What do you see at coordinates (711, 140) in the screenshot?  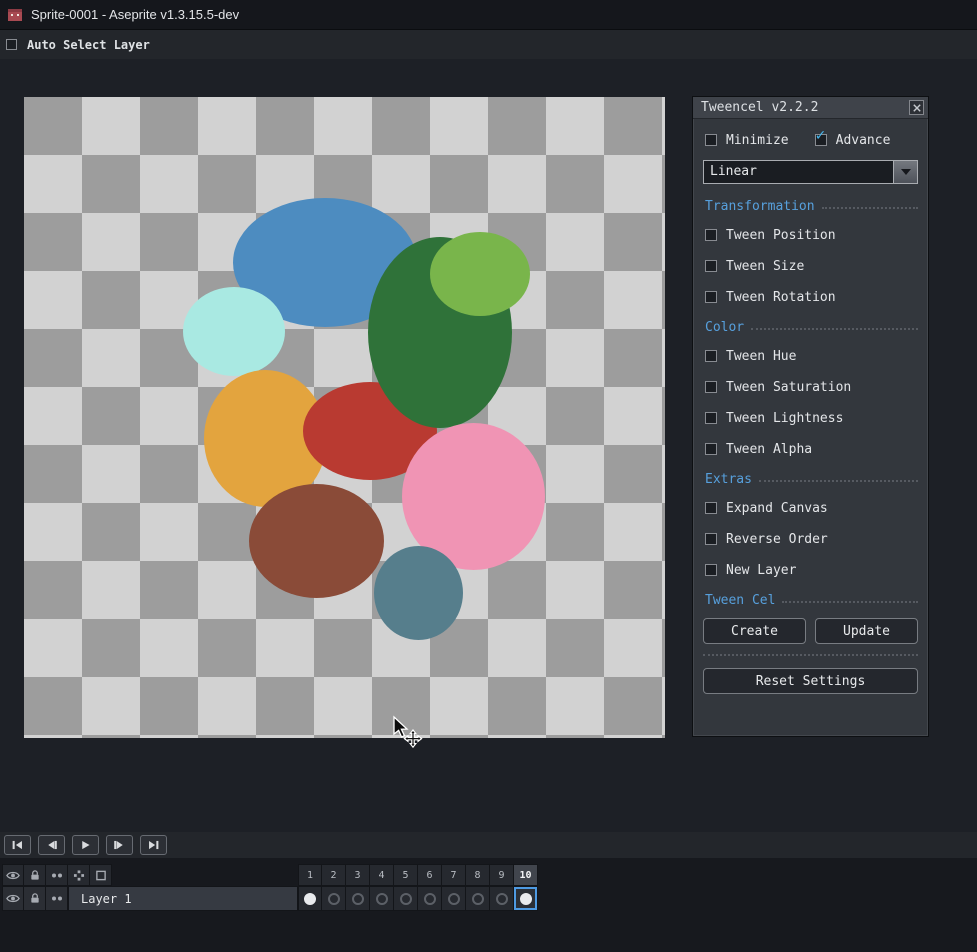 I see `minimize-checkbox` at bounding box center [711, 140].